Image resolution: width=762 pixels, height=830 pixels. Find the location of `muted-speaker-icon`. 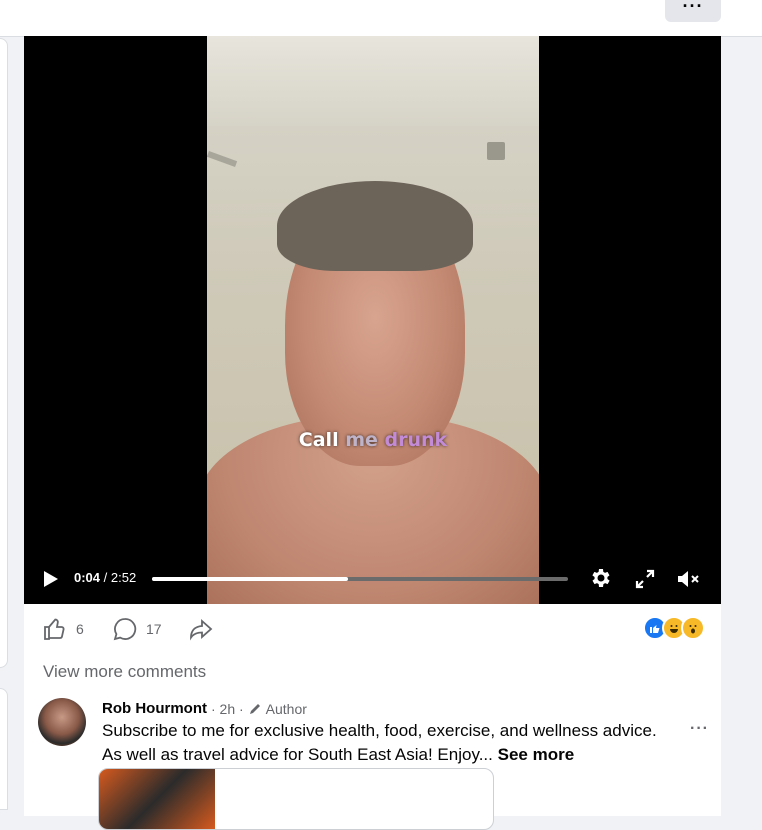

muted-speaker-icon is located at coordinates (689, 579).